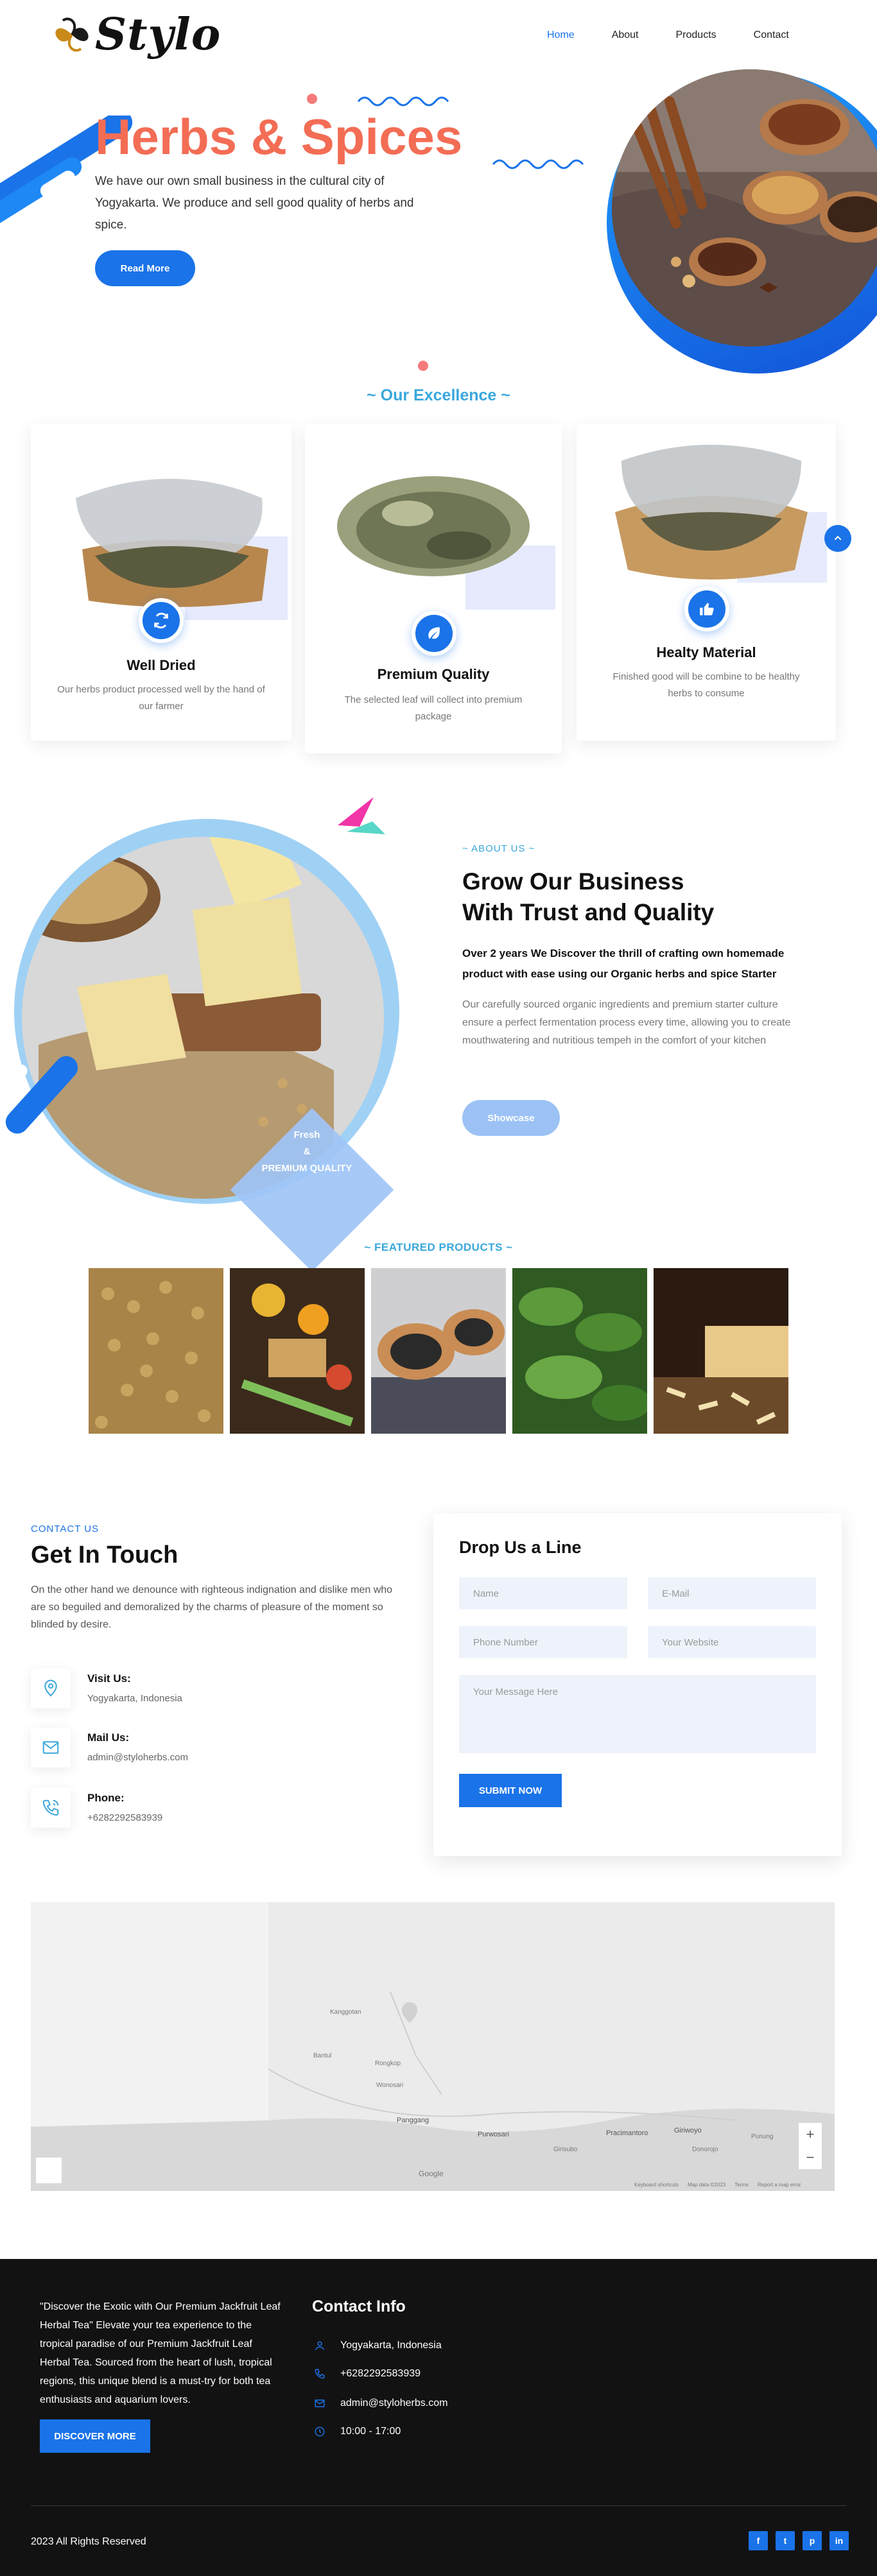 This screenshot has height=2576, width=877. I want to click on nav-home: Home, so click(561, 35).